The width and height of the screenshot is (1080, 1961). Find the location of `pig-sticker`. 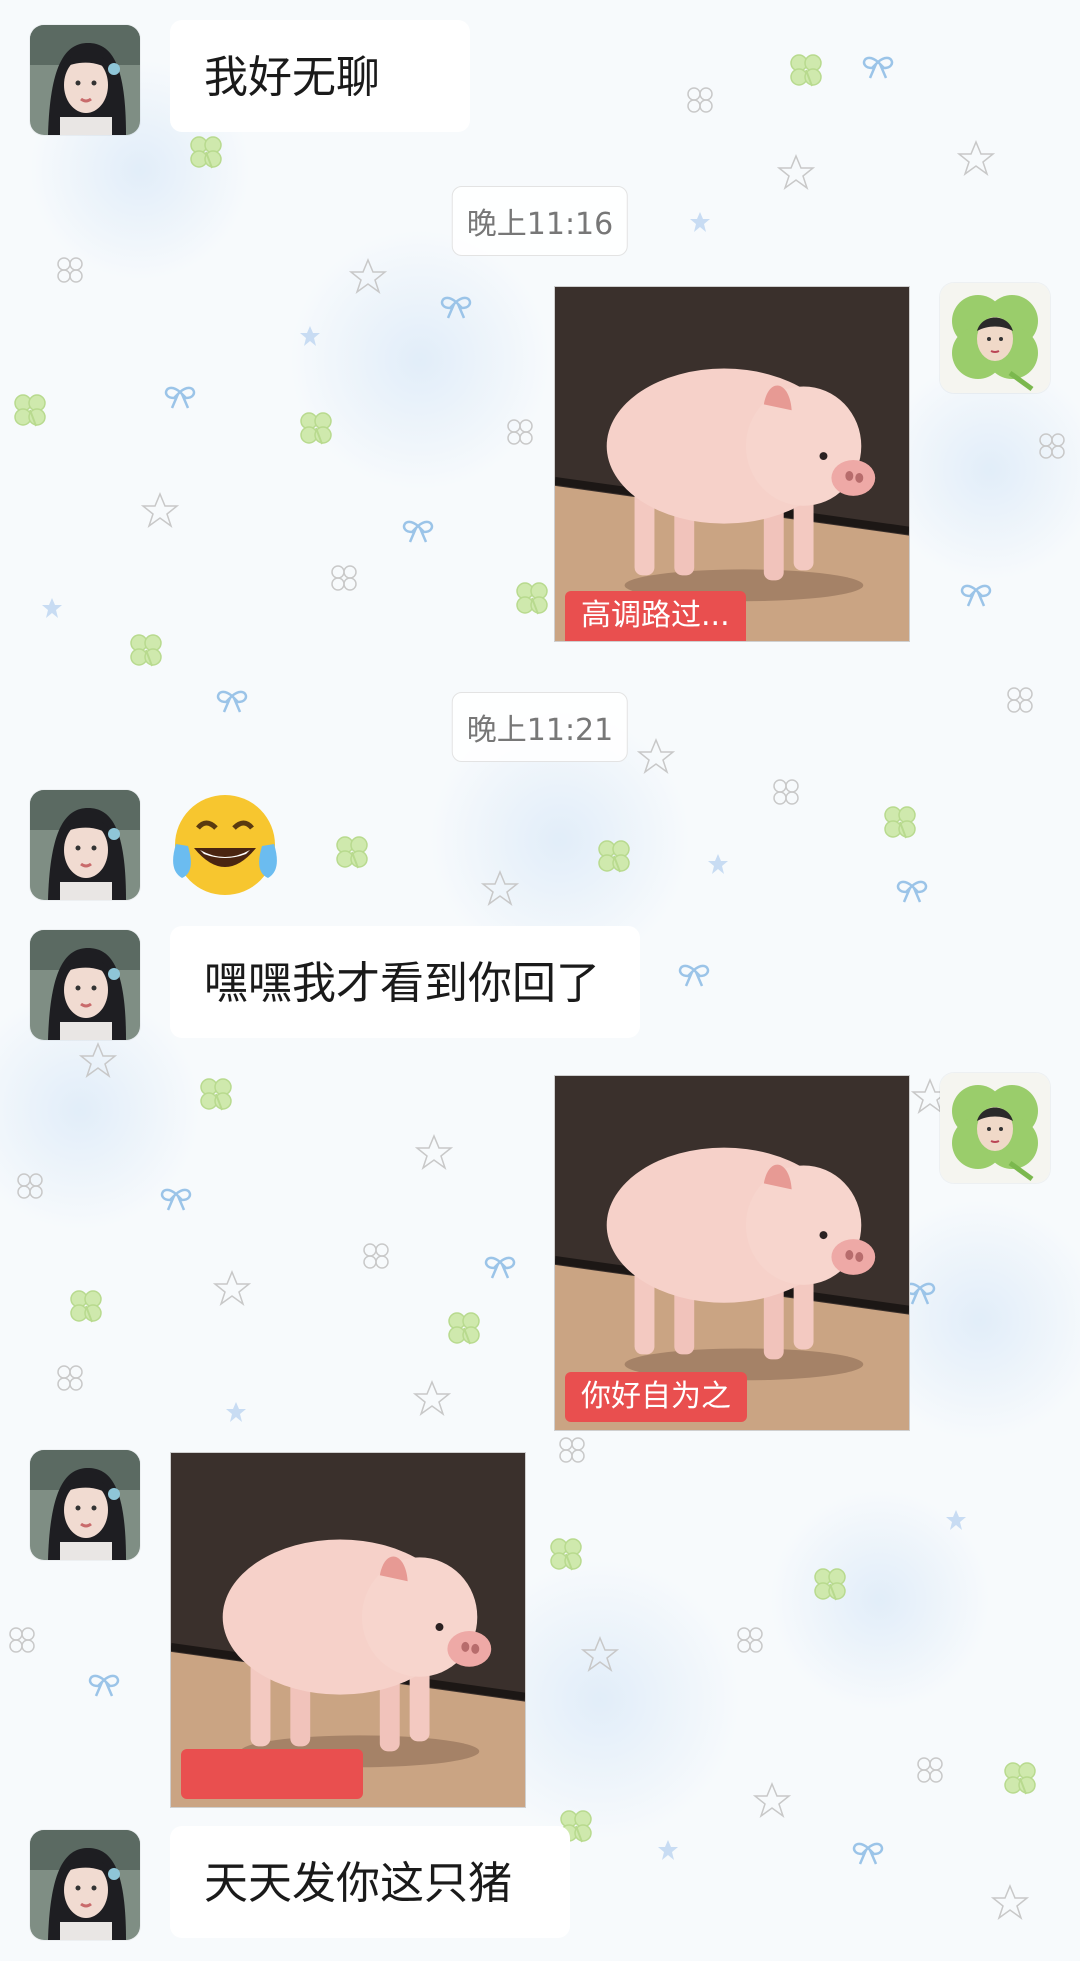

pig-sticker is located at coordinates (348, 1630).